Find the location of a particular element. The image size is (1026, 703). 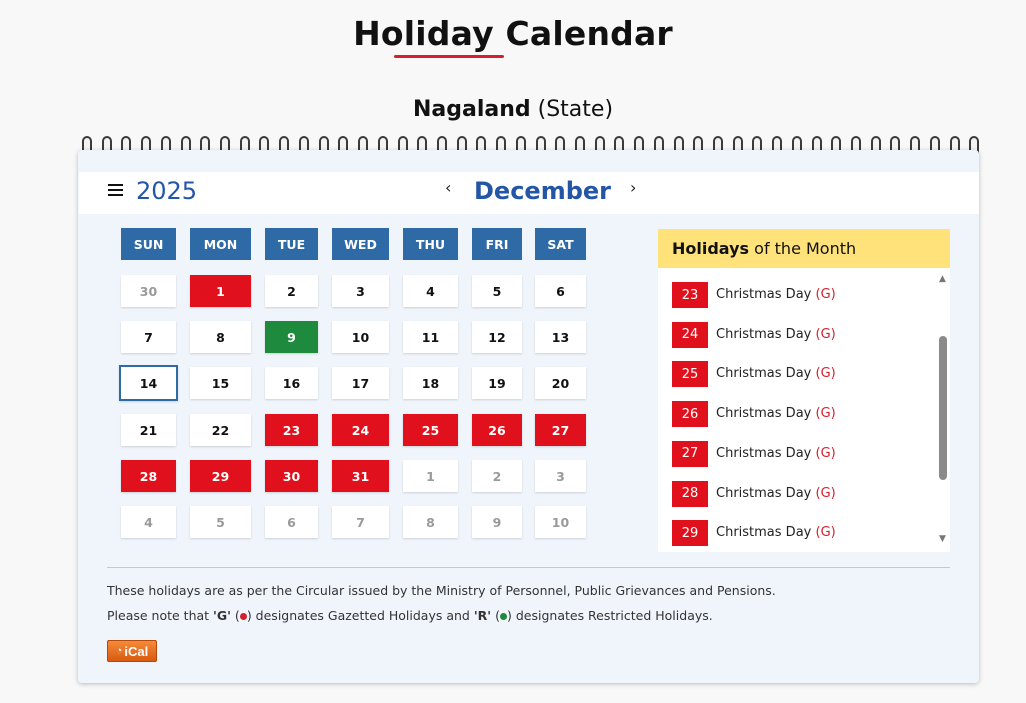

calendar-day: 18 is located at coordinates (430, 383).